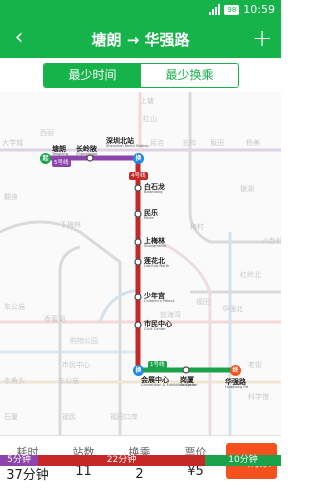  Describe the element at coordinates (138, 176) in the screenshot. I see `line-4-tag: 4号线` at that location.